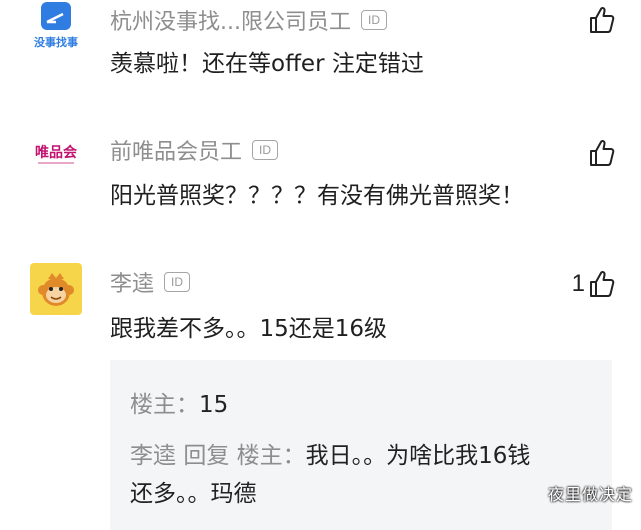 The image size is (641, 530). Describe the element at coordinates (249, 329) in the screenshot. I see `comment-text: 跟我差不多。。15还是16级` at that location.